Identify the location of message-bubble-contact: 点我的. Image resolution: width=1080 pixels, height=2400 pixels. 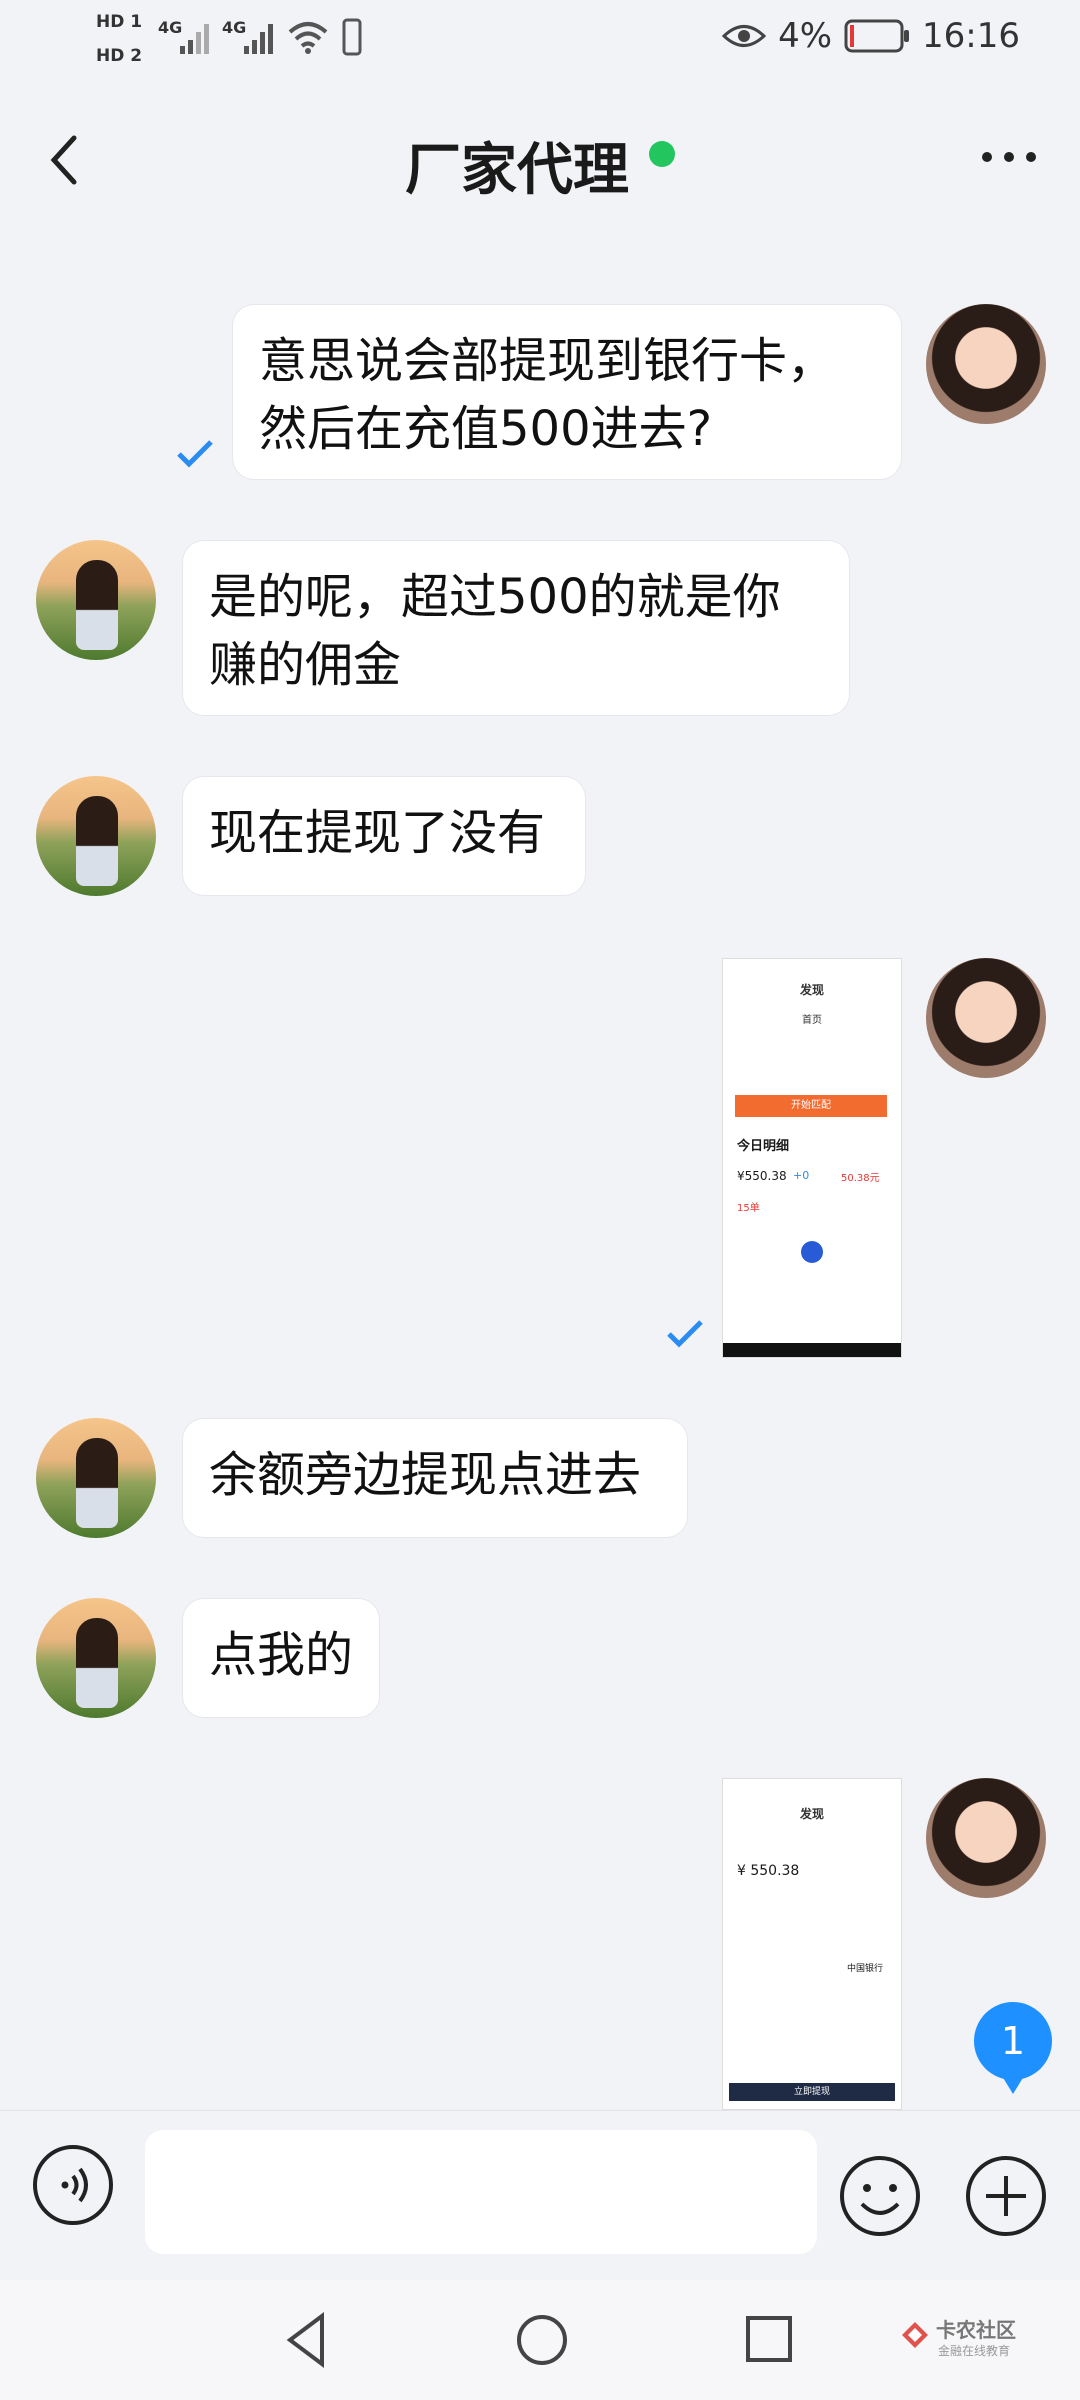
(281, 1658).